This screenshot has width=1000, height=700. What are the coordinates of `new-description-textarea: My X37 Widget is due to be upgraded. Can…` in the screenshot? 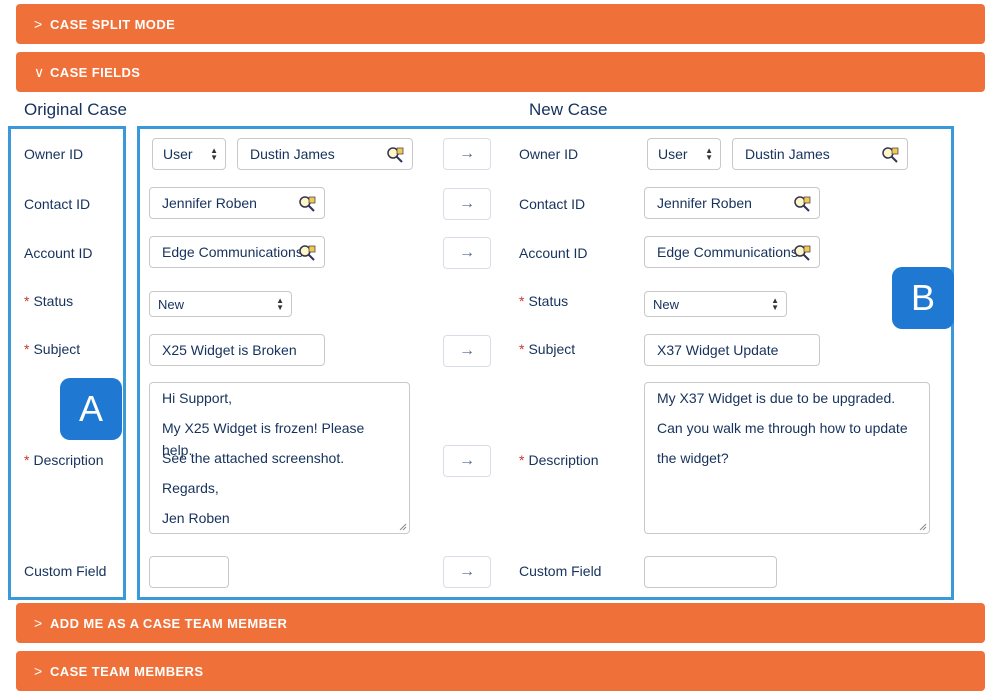 It's located at (787, 458).